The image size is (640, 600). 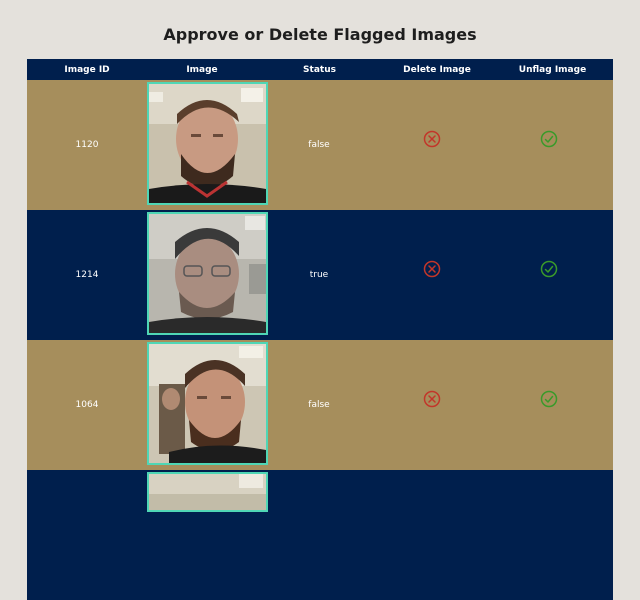 I want to click on image-id-cell: 1214, so click(x=87, y=275).